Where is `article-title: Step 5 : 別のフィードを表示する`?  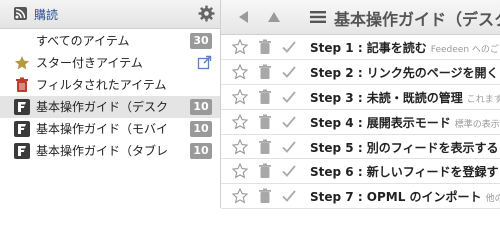
article-title: Step 5 : 別のフィードを表示する is located at coordinates (404, 147).